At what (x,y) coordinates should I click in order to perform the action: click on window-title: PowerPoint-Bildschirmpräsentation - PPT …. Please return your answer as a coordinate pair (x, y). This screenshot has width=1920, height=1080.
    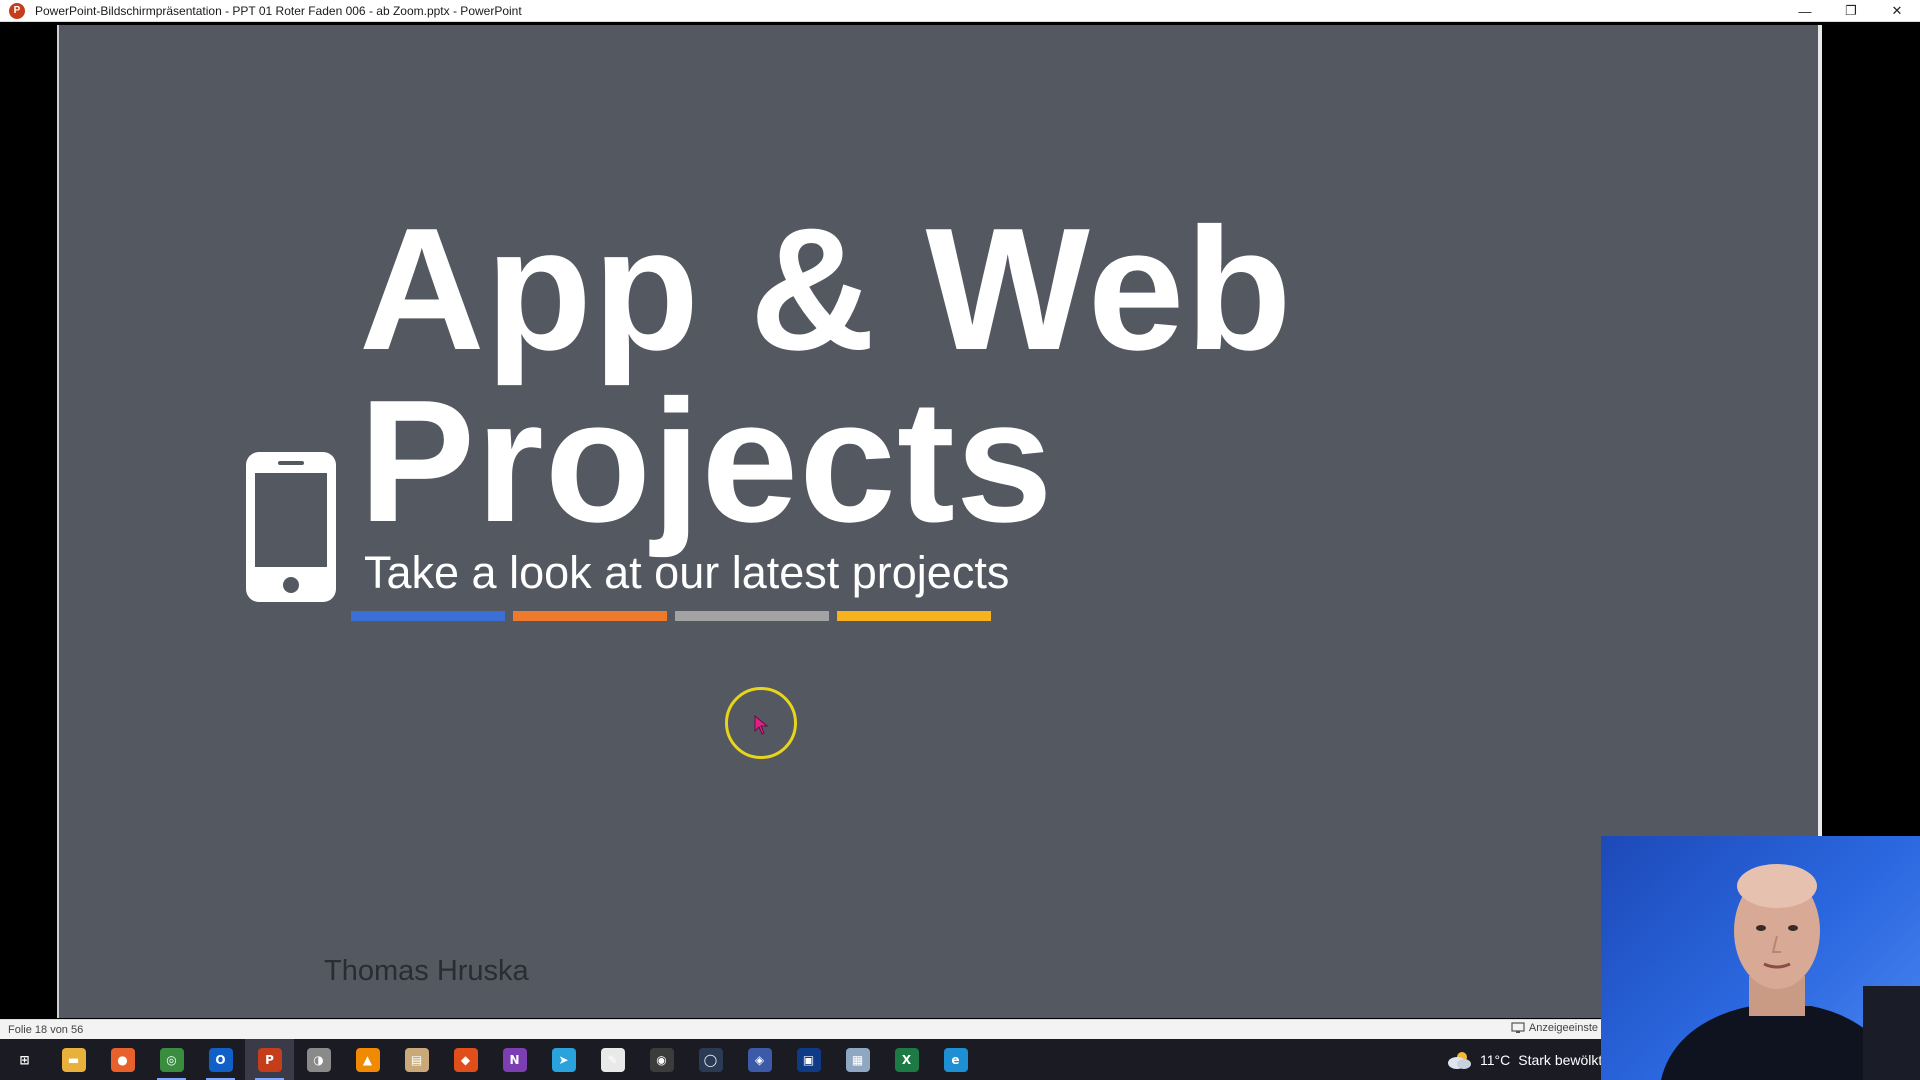
    Looking at the image, I should click on (278, 10).